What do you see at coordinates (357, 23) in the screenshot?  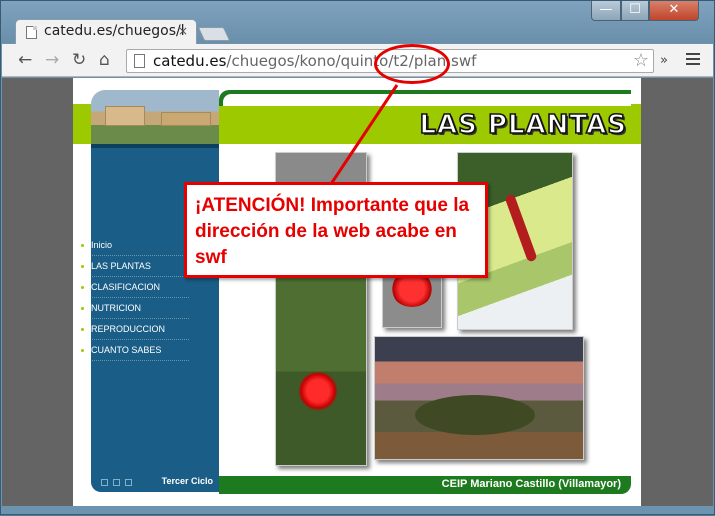 I see `title-bar: catedu.es/chuegos/k × — ☐ ✕` at bounding box center [357, 23].